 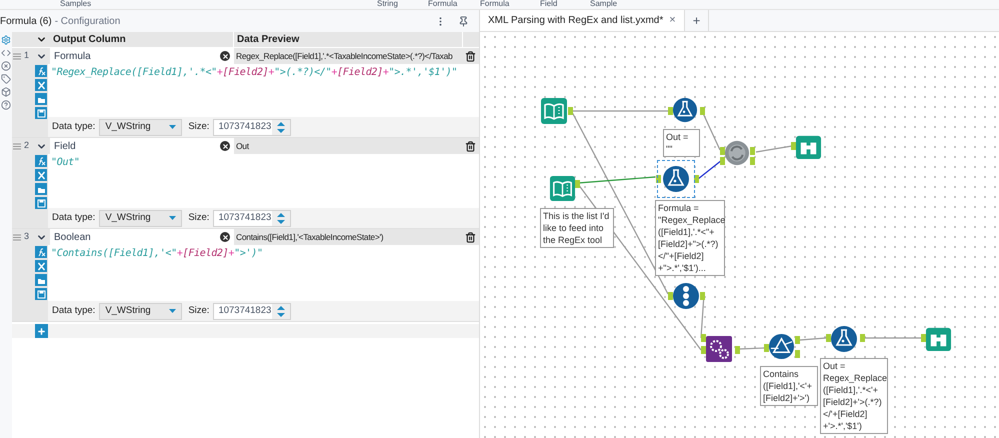 I want to click on code-icon, so click(x=6, y=53).